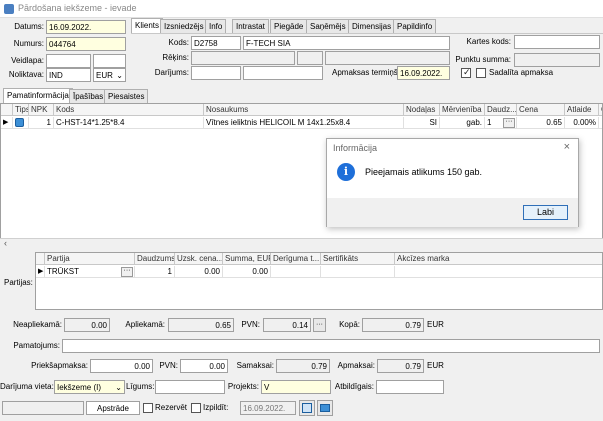  What do you see at coordinates (216, 43) in the screenshot?
I see `kods-field: D2758` at bounding box center [216, 43].